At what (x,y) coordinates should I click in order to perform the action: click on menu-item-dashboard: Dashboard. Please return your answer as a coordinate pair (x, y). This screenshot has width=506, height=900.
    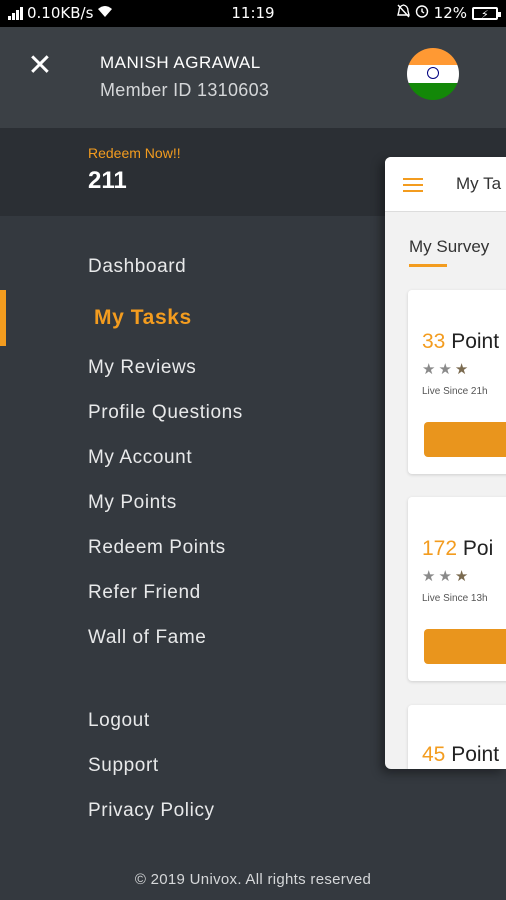
    Looking at the image, I should click on (137, 267).